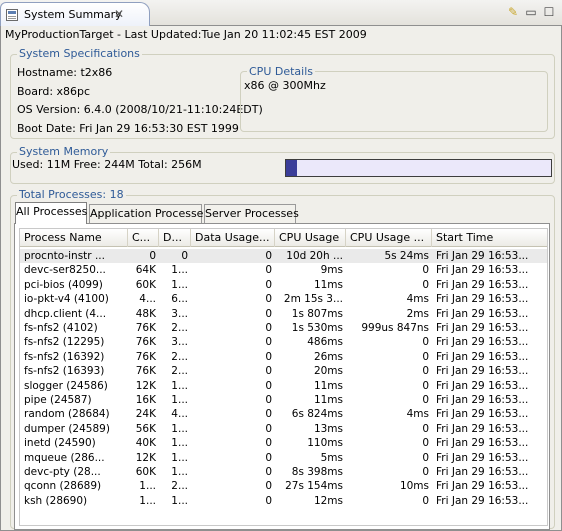  What do you see at coordinates (549, 12) in the screenshot?
I see `maximize-icon: ☐` at bounding box center [549, 12].